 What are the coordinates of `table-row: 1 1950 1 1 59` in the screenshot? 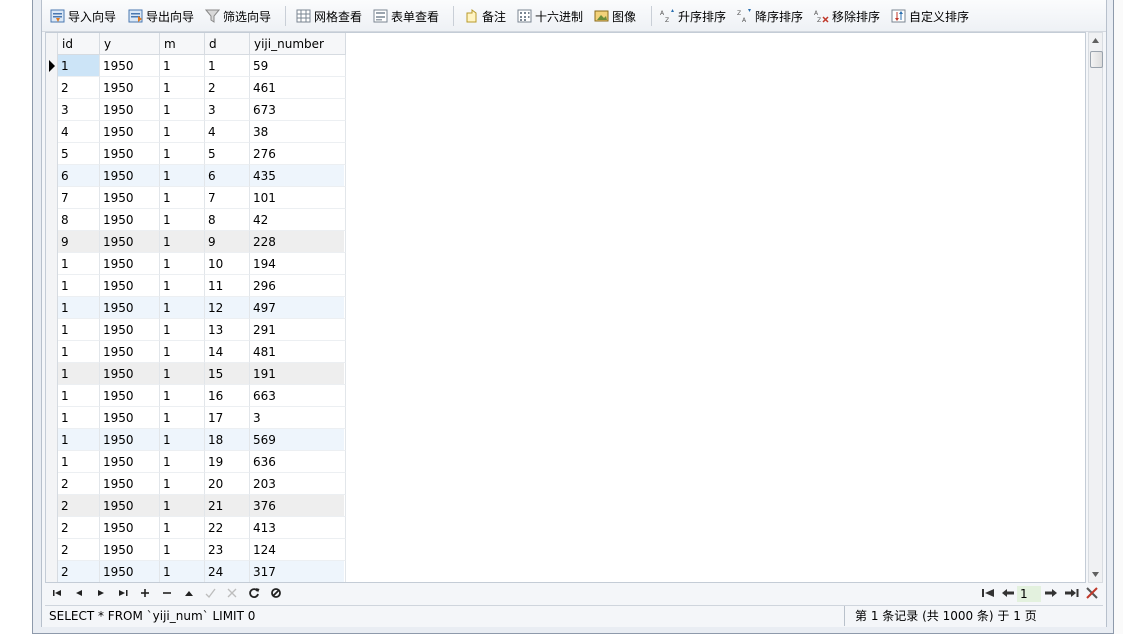 It's located at (202, 66).